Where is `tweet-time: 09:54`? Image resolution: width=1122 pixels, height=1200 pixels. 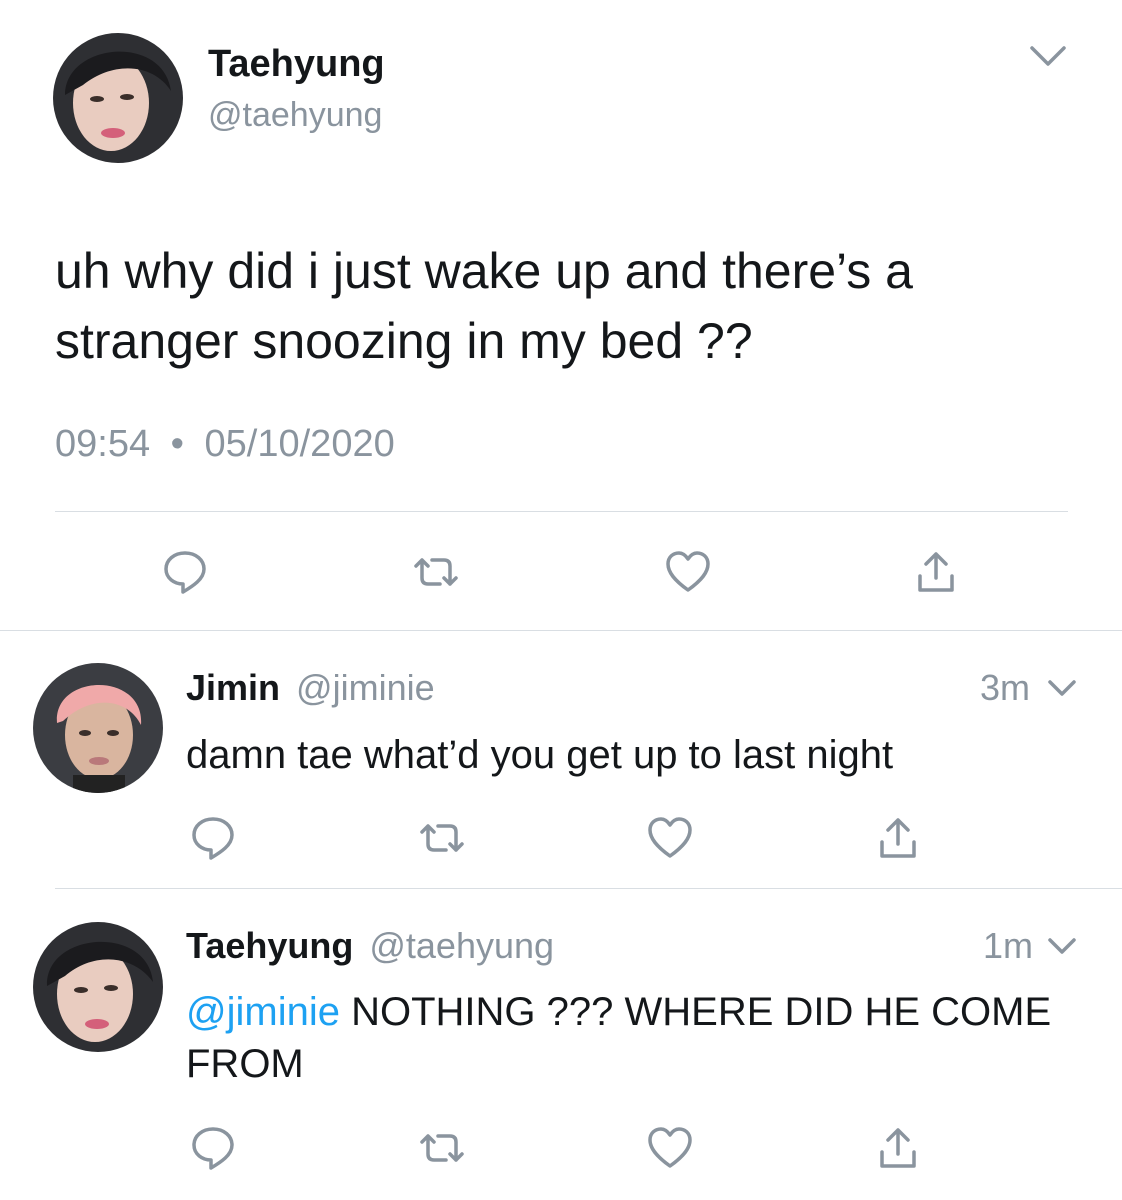 tweet-time: 09:54 is located at coordinates (103, 444).